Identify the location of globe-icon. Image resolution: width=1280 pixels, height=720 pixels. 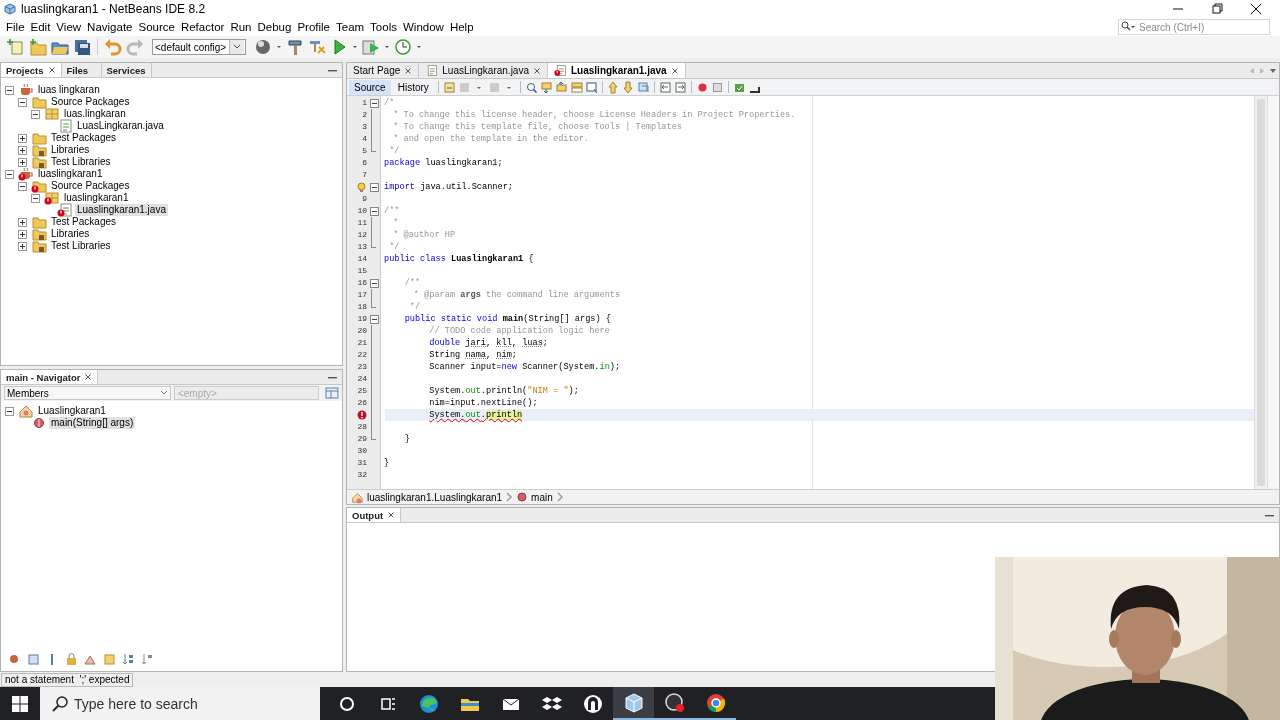
(263, 47).